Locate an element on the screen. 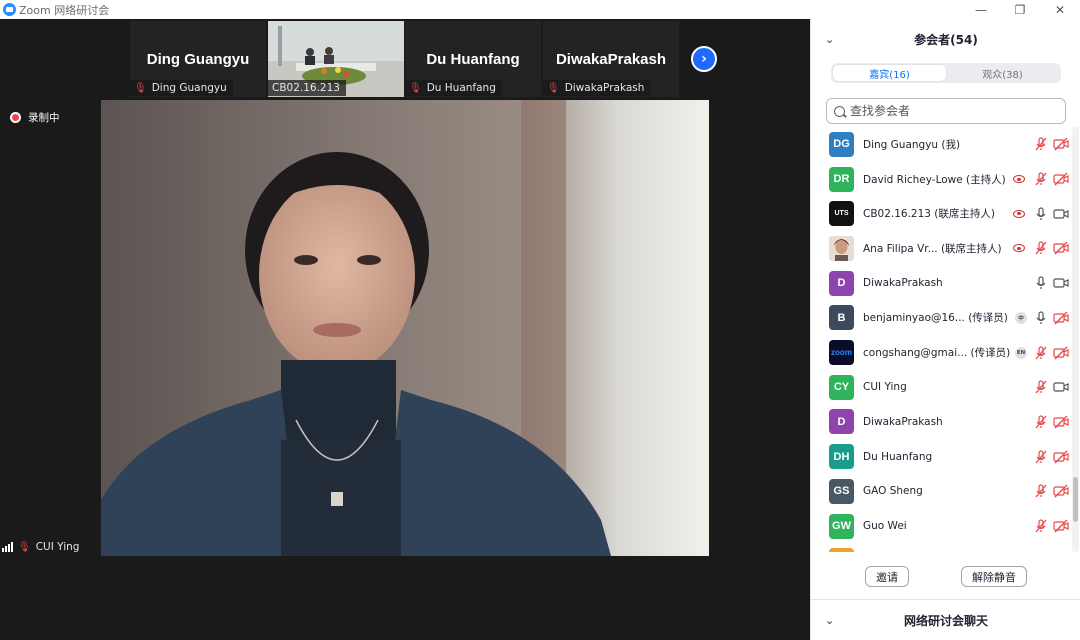 The image size is (1080, 640). search-icon is located at coordinates (839, 111).